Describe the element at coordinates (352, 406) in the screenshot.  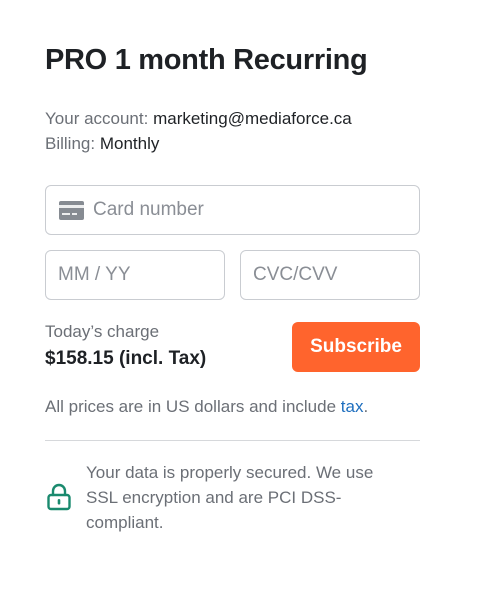
I see `tax-link: tax` at that location.